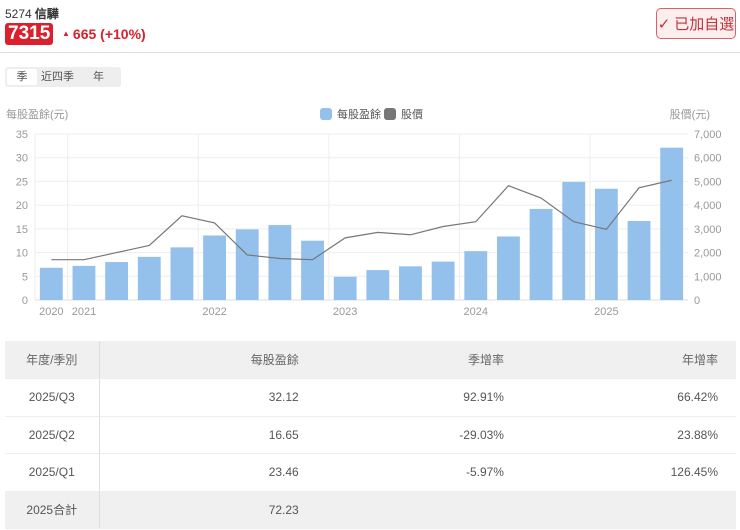 Image resolution: width=740 pixels, height=530 pixels. Describe the element at coordinates (52, 472) in the screenshot. I see `cell: 2025/Q1` at that location.